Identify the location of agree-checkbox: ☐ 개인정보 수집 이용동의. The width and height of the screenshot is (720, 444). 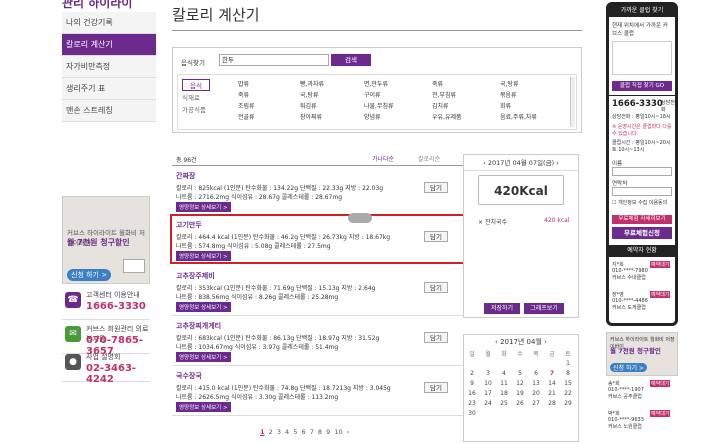
(643, 202).